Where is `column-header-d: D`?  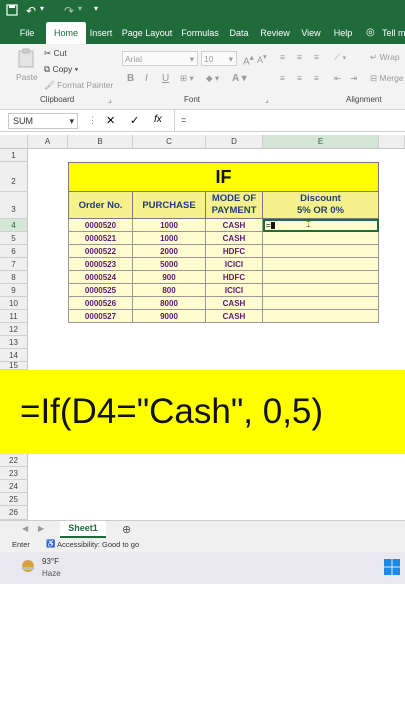 column-header-d: D is located at coordinates (234, 142).